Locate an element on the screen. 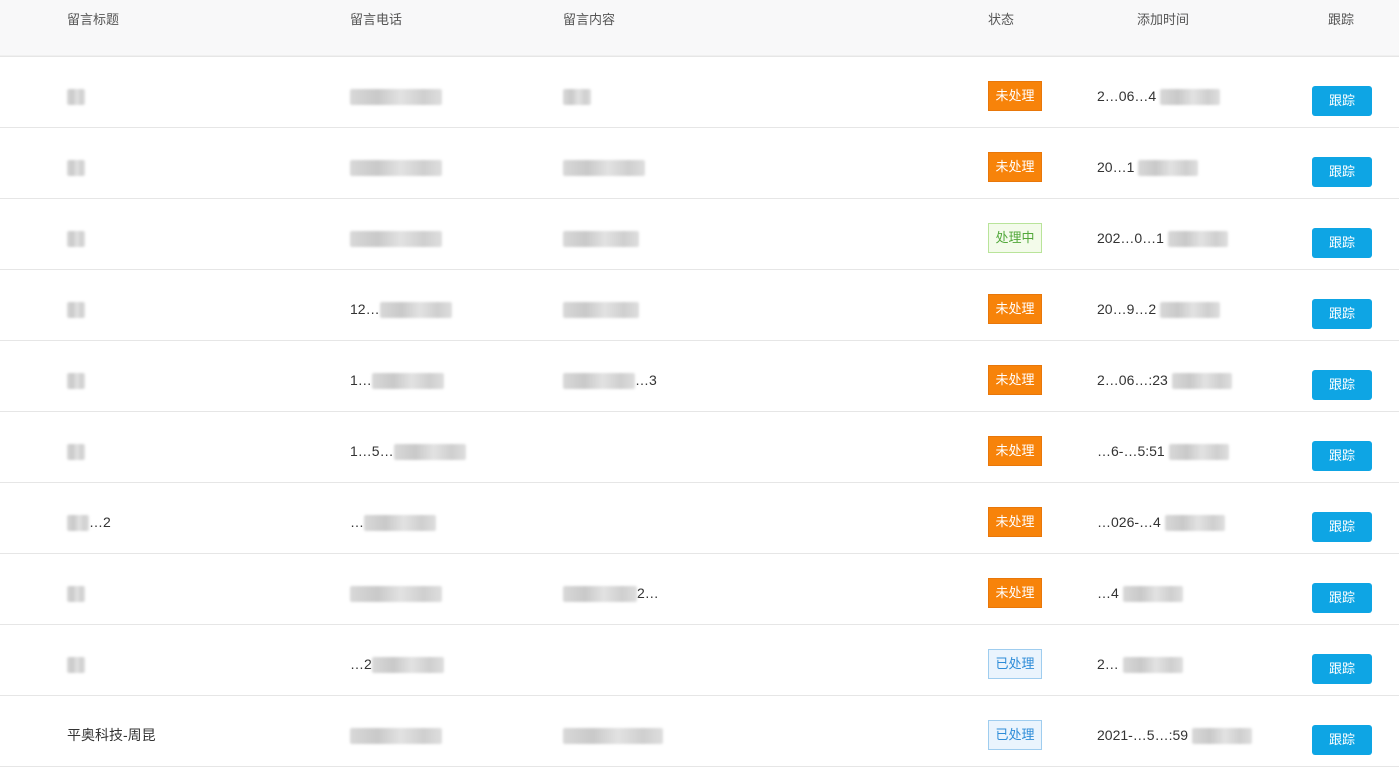  table-row: 1… …3 未处理 2…06…:23 跟踪 is located at coordinates (699, 376).